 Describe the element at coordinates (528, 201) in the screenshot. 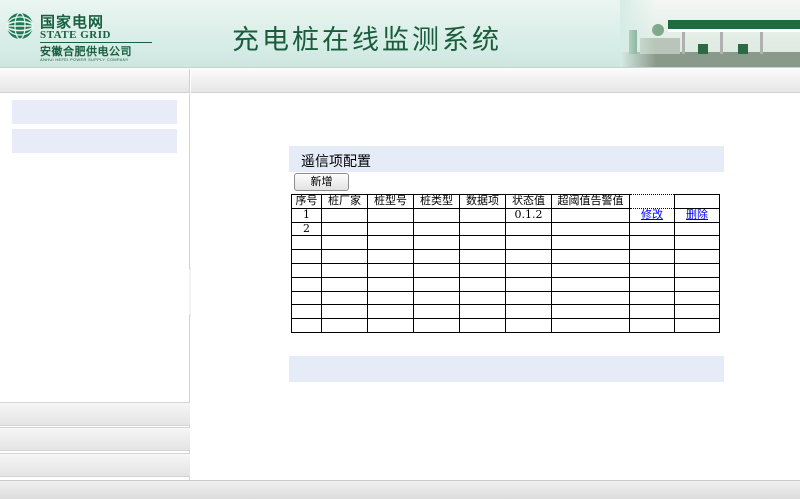

I see `col-header-status-value: 状态值` at that location.